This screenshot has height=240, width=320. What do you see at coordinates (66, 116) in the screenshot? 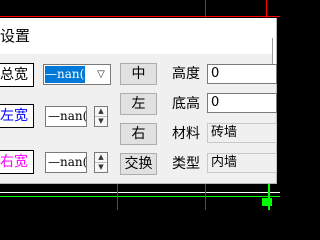
I see `left-width-input: —nan(i` at bounding box center [66, 116].